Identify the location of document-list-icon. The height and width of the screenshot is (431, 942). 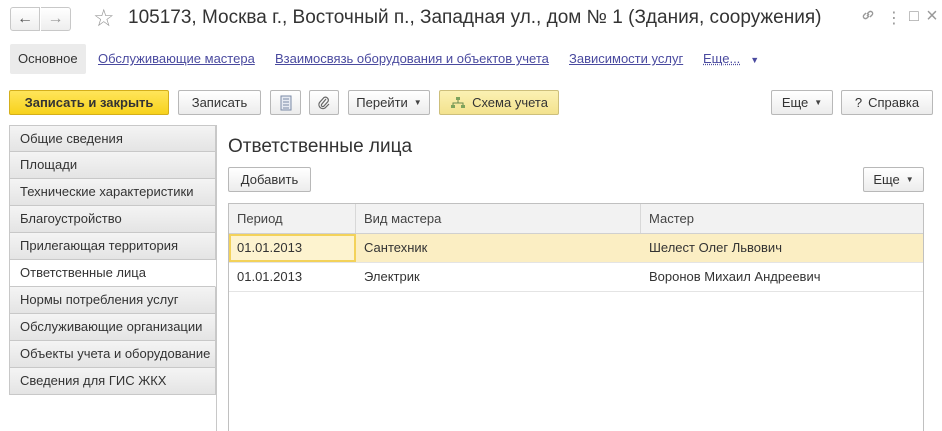
(285, 102).